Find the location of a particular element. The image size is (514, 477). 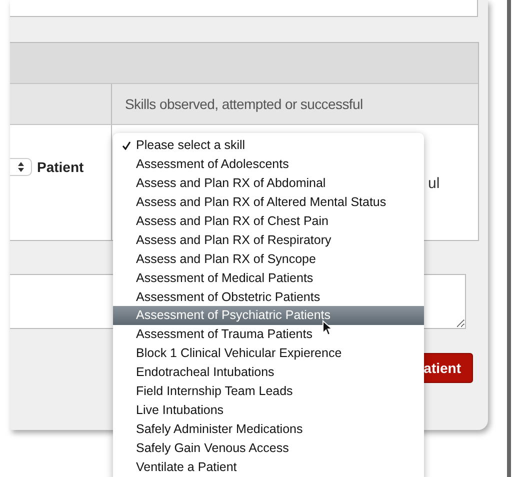

stepper-icon is located at coordinates (21, 167).